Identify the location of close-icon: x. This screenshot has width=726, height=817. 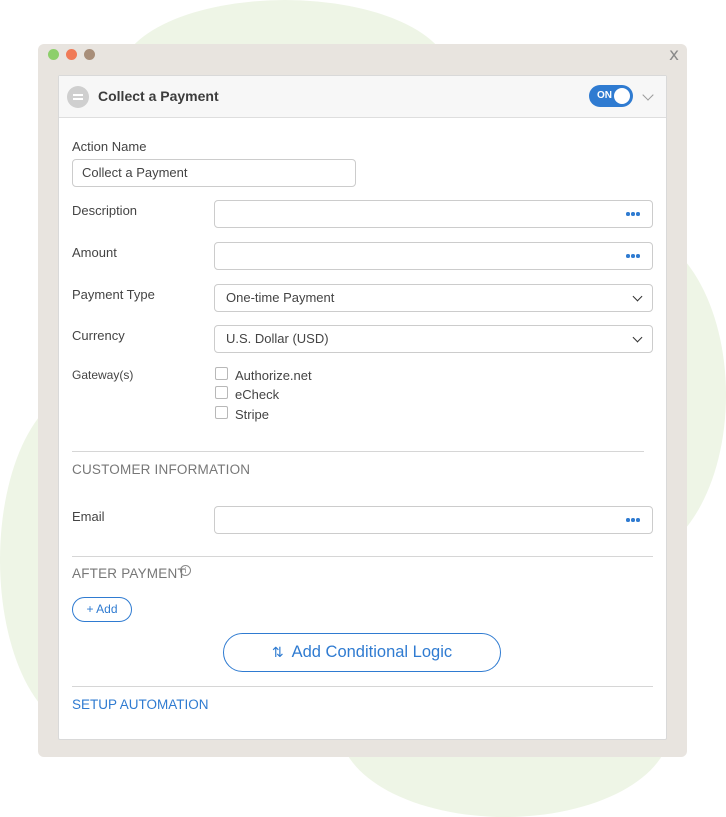
(674, 55).